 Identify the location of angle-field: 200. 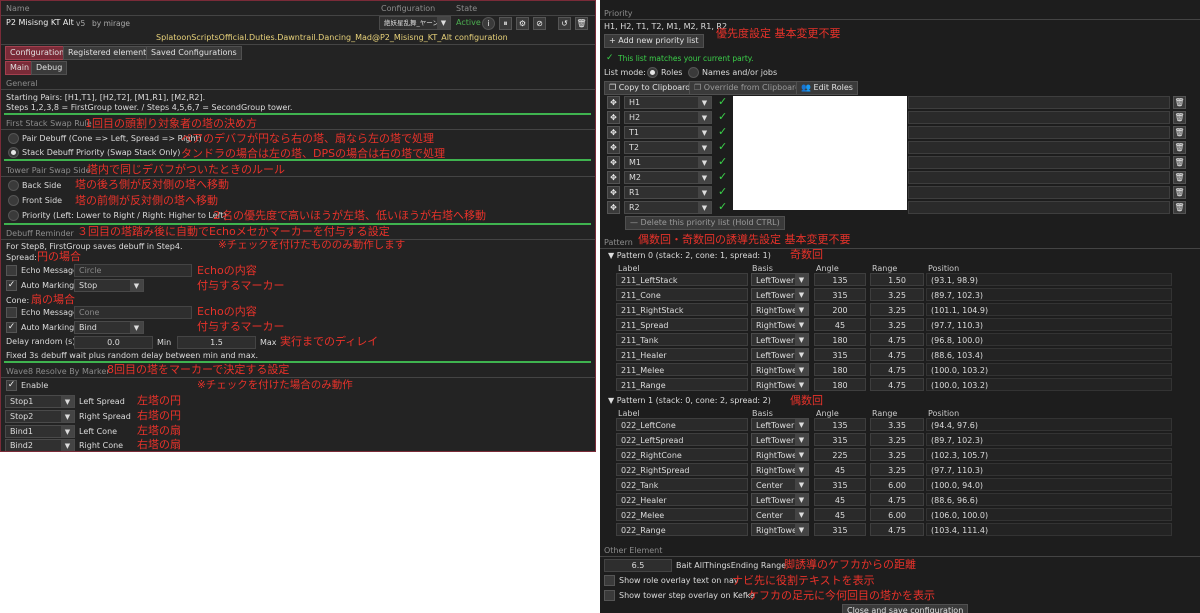
(840, 309).